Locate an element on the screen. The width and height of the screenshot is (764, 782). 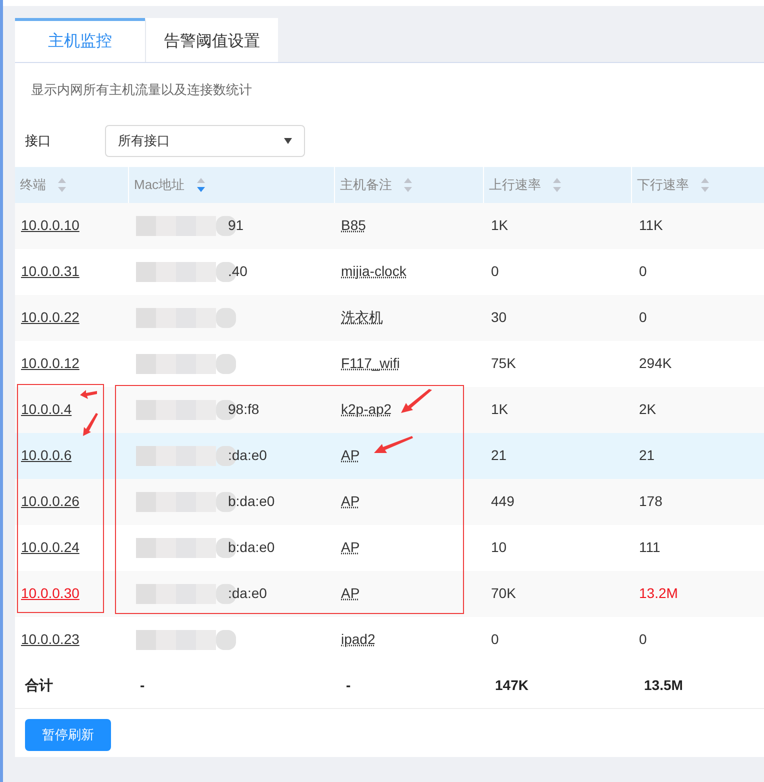
table-cell-text: 449 is located at coordinates (502, 501).